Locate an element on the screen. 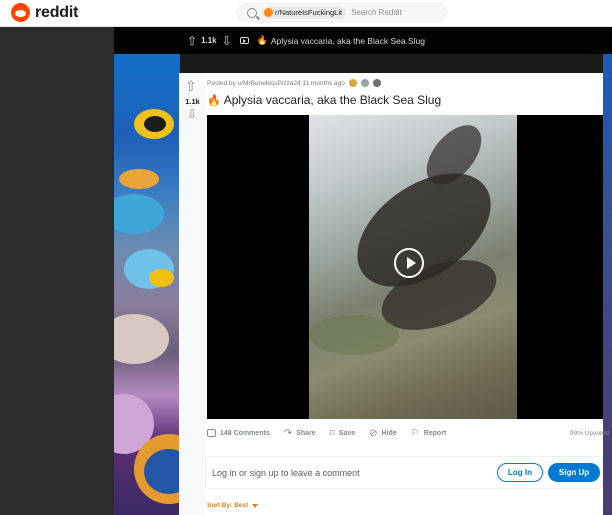 This screenshot has height=515, width=612. report-button: ⚐ Report is located at coordinates (429, 433).